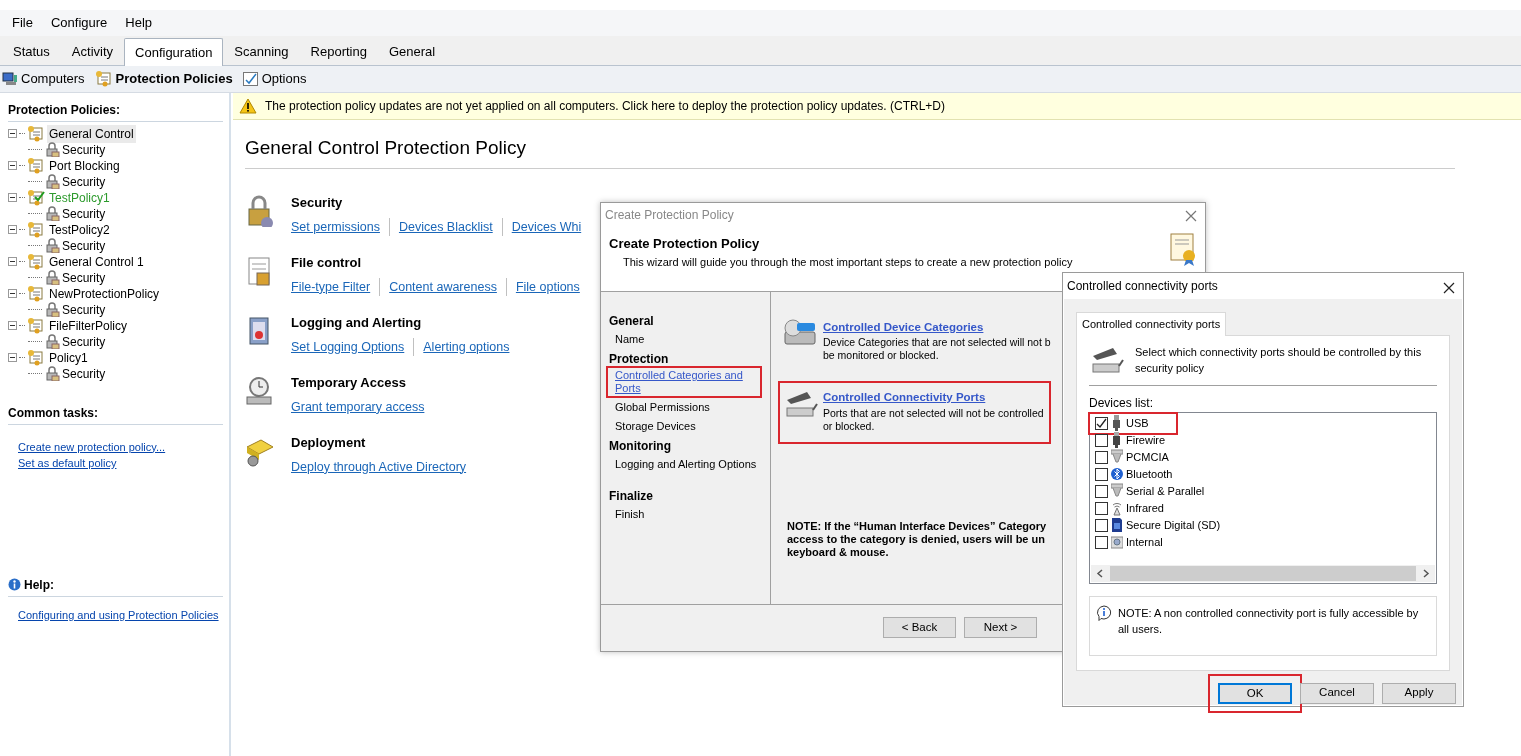 The height and width of the screenshot is (756, 1521). I want to click on wizard-button: Next >, so click(1000, 627).